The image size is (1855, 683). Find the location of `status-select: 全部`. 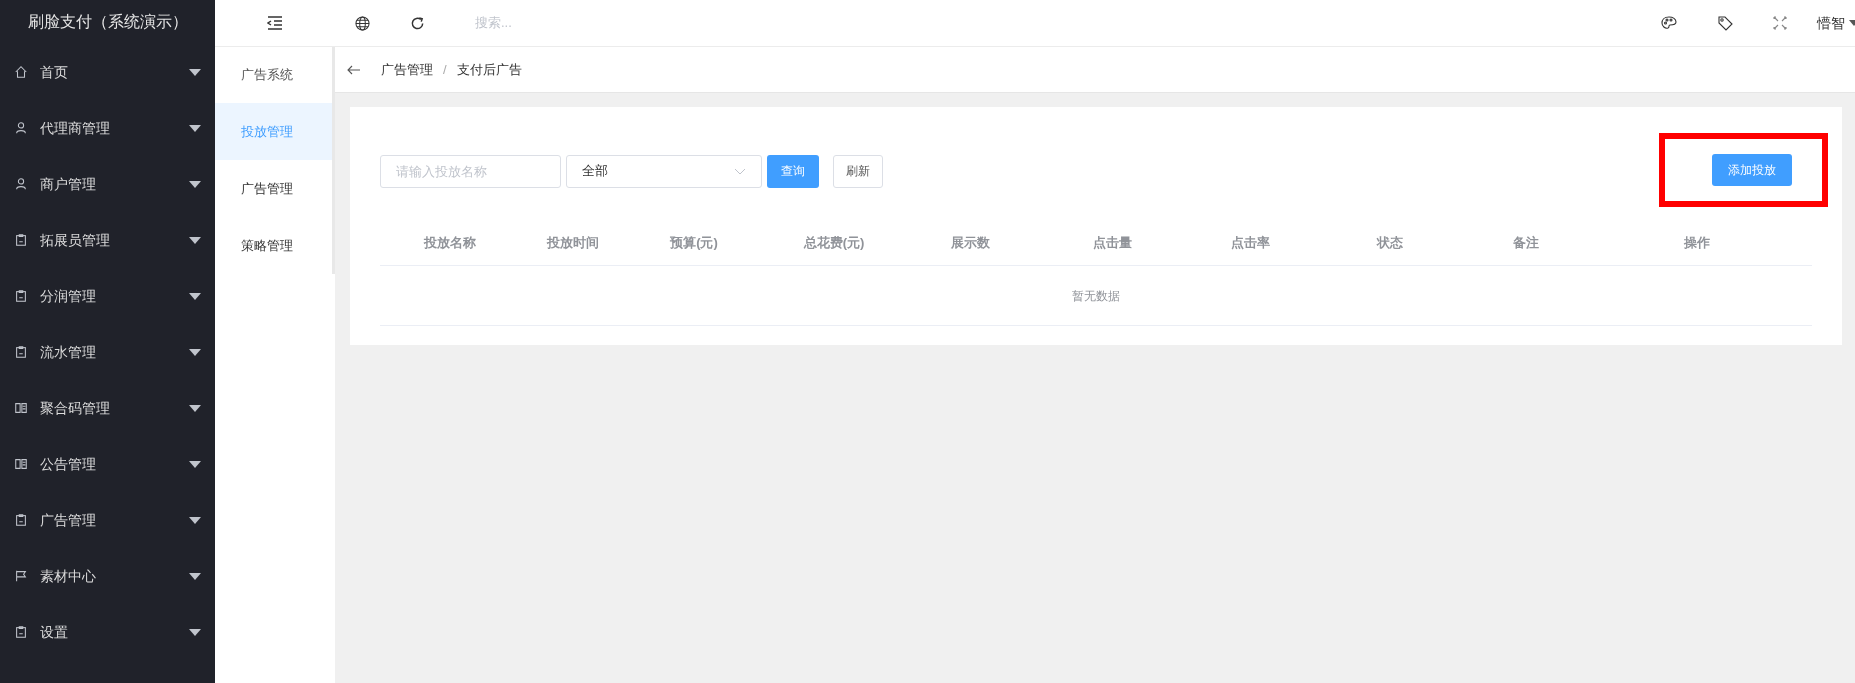

status-select: 全部 is located at coordinates (664, 171).